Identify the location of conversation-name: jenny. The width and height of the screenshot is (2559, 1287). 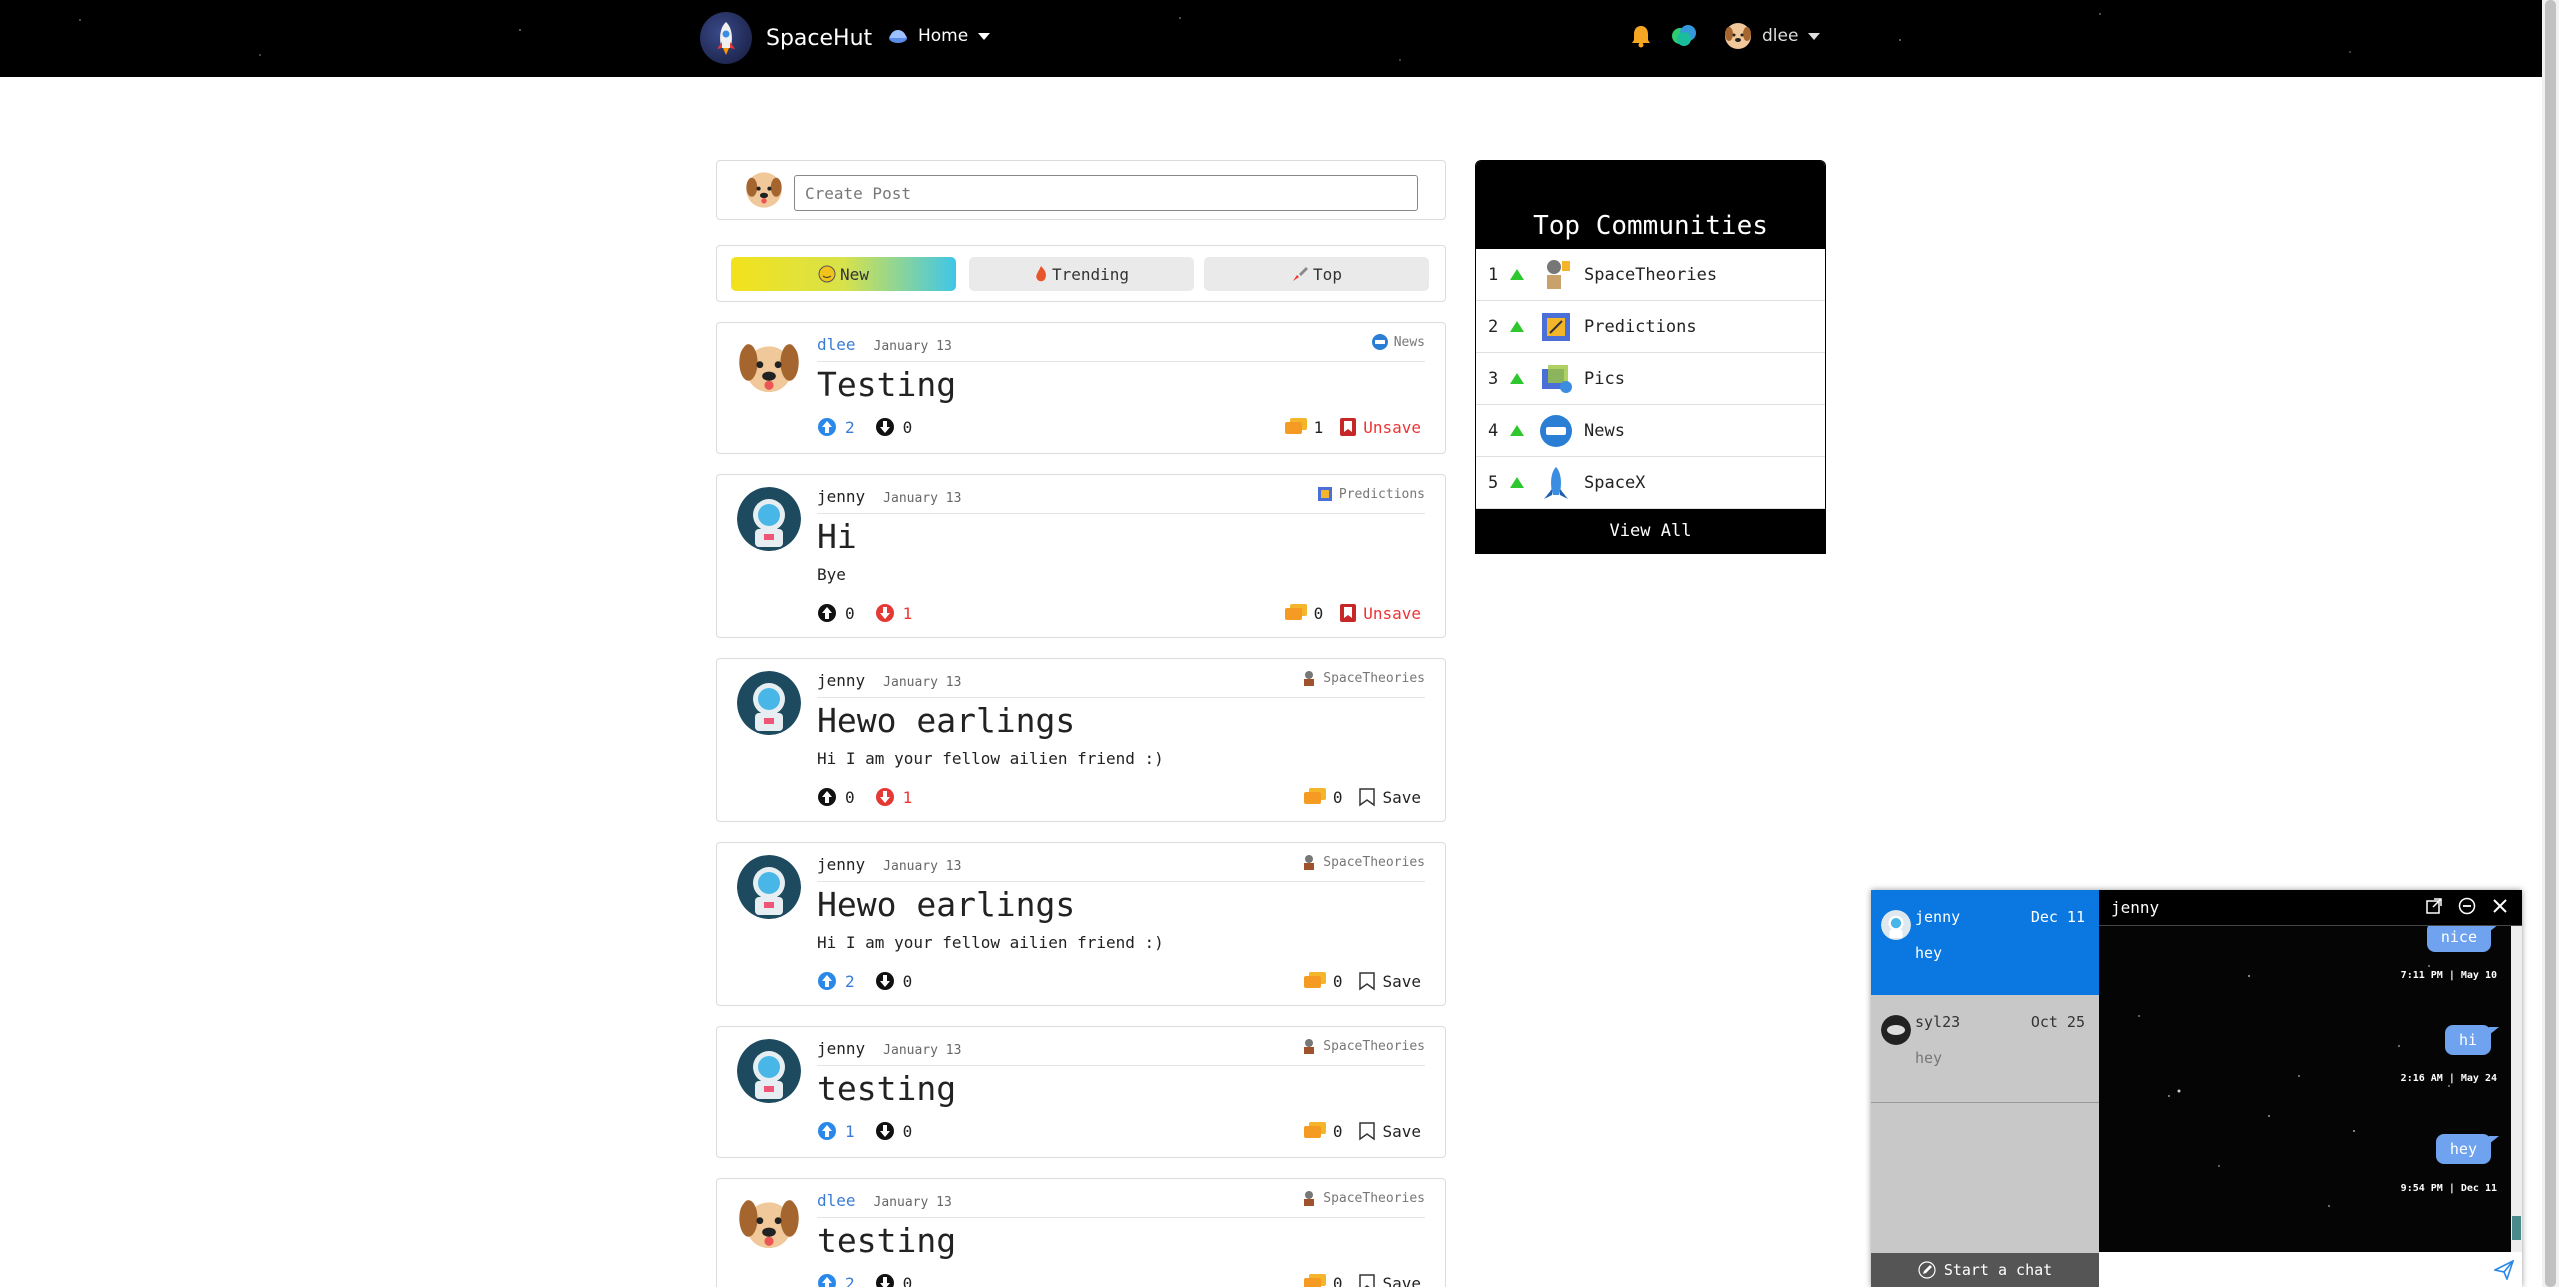
(1938, 917).